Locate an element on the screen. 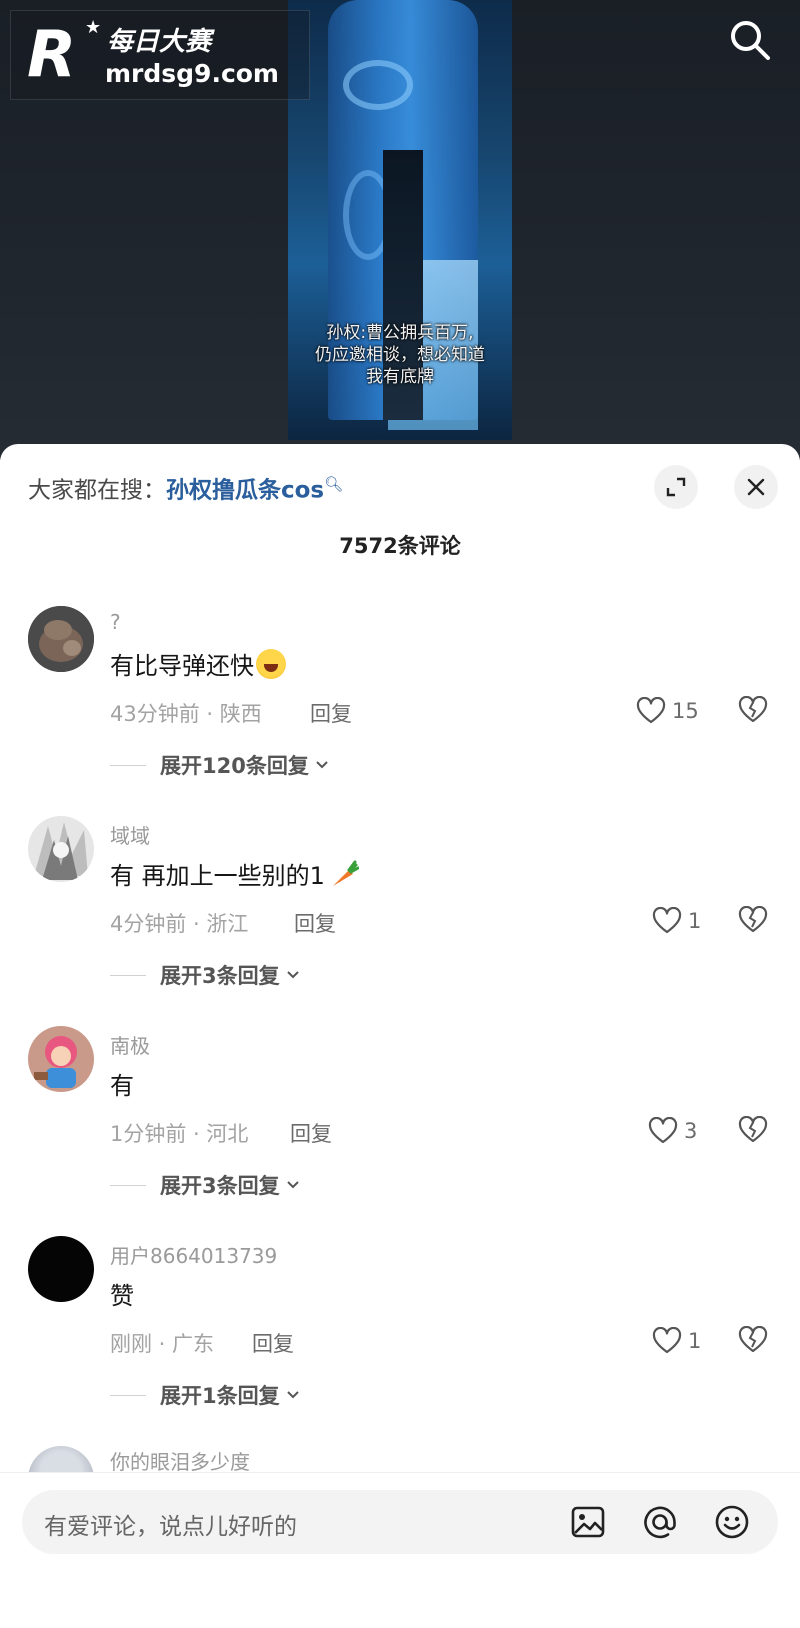 This screenshot has height=1628, width=800. comment-meta: 43分钟前 · 陕西 is located at coordinates (186, 714).